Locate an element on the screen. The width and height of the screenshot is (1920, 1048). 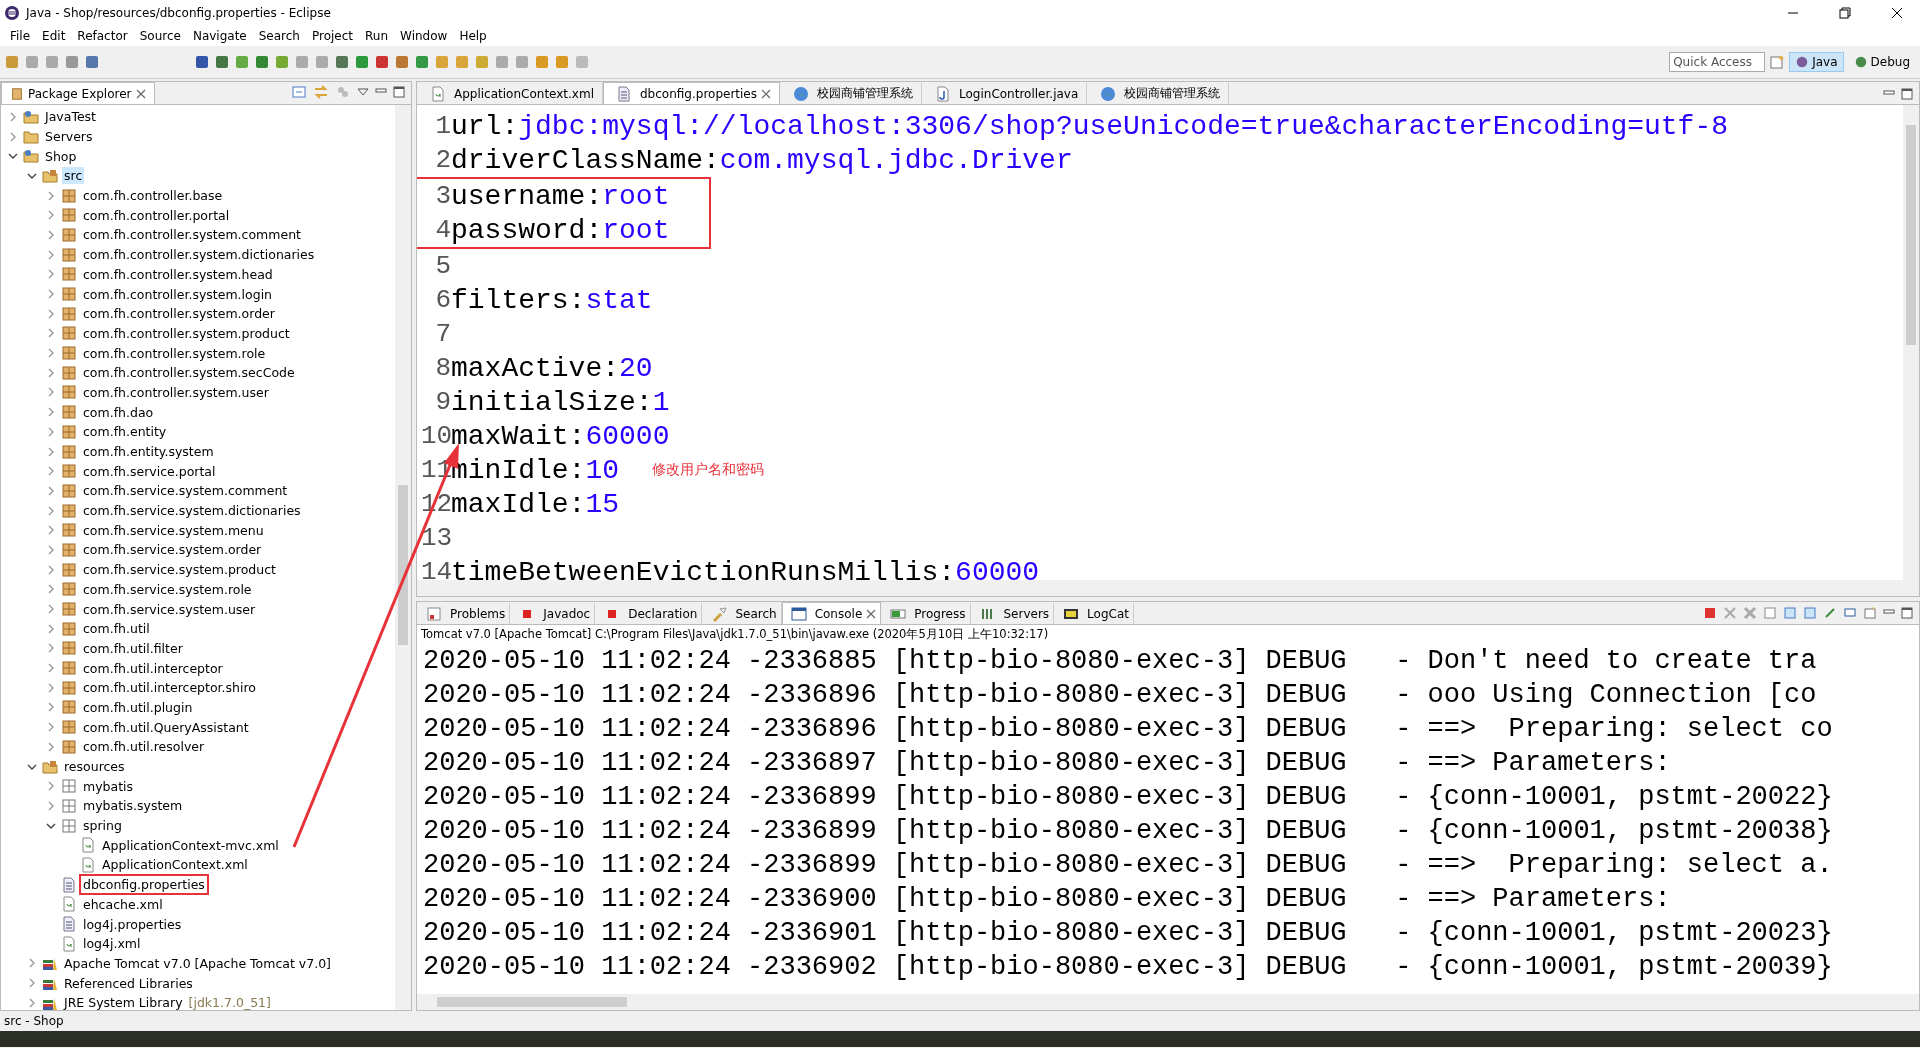
remove-icon is located at coordinates (1730, 613).